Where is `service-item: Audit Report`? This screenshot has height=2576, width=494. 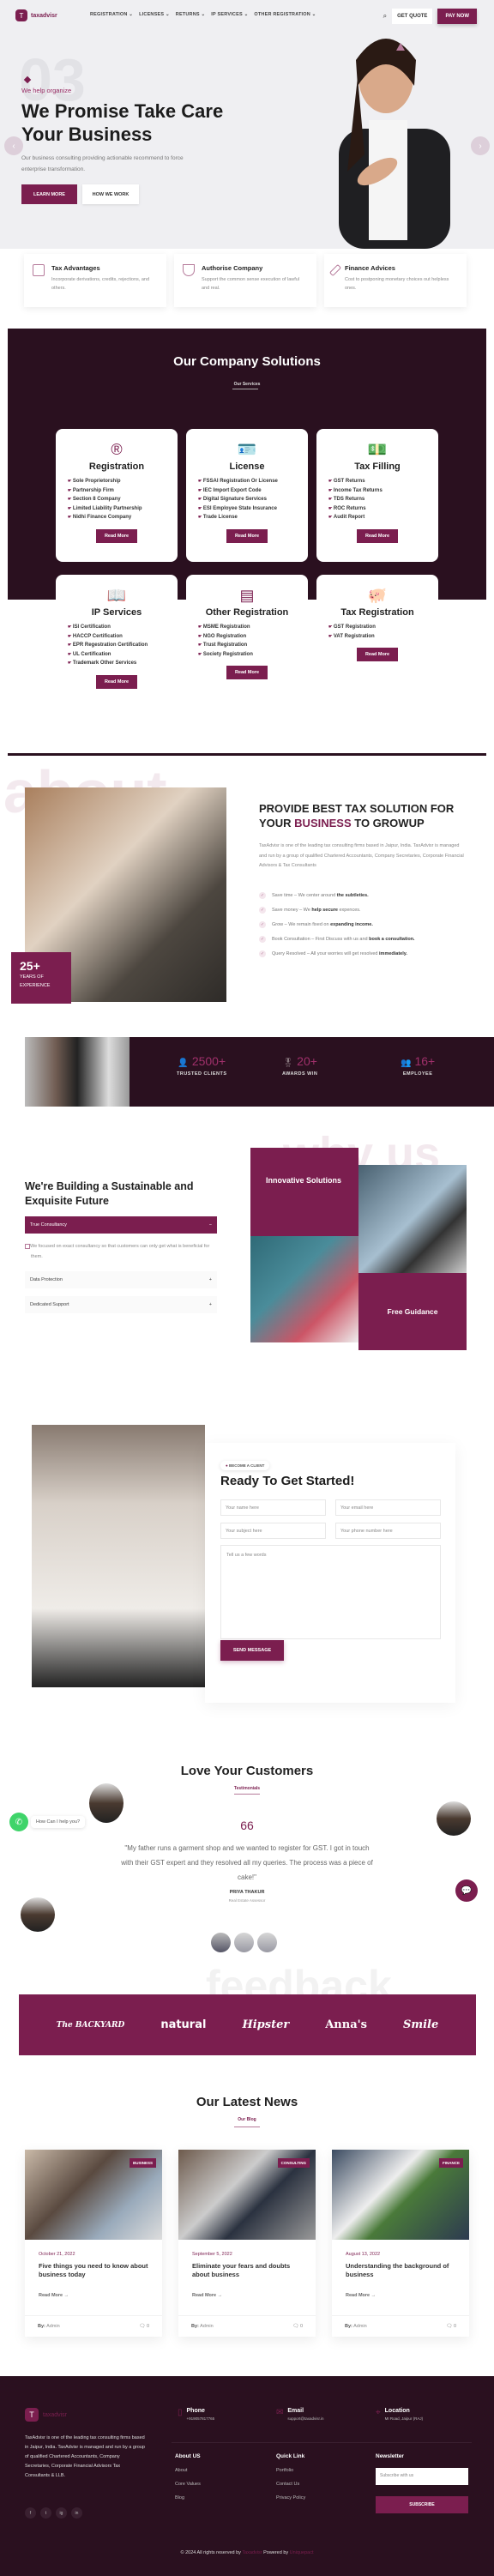
service-item: Audit Report is located at coordinates (383, 517).